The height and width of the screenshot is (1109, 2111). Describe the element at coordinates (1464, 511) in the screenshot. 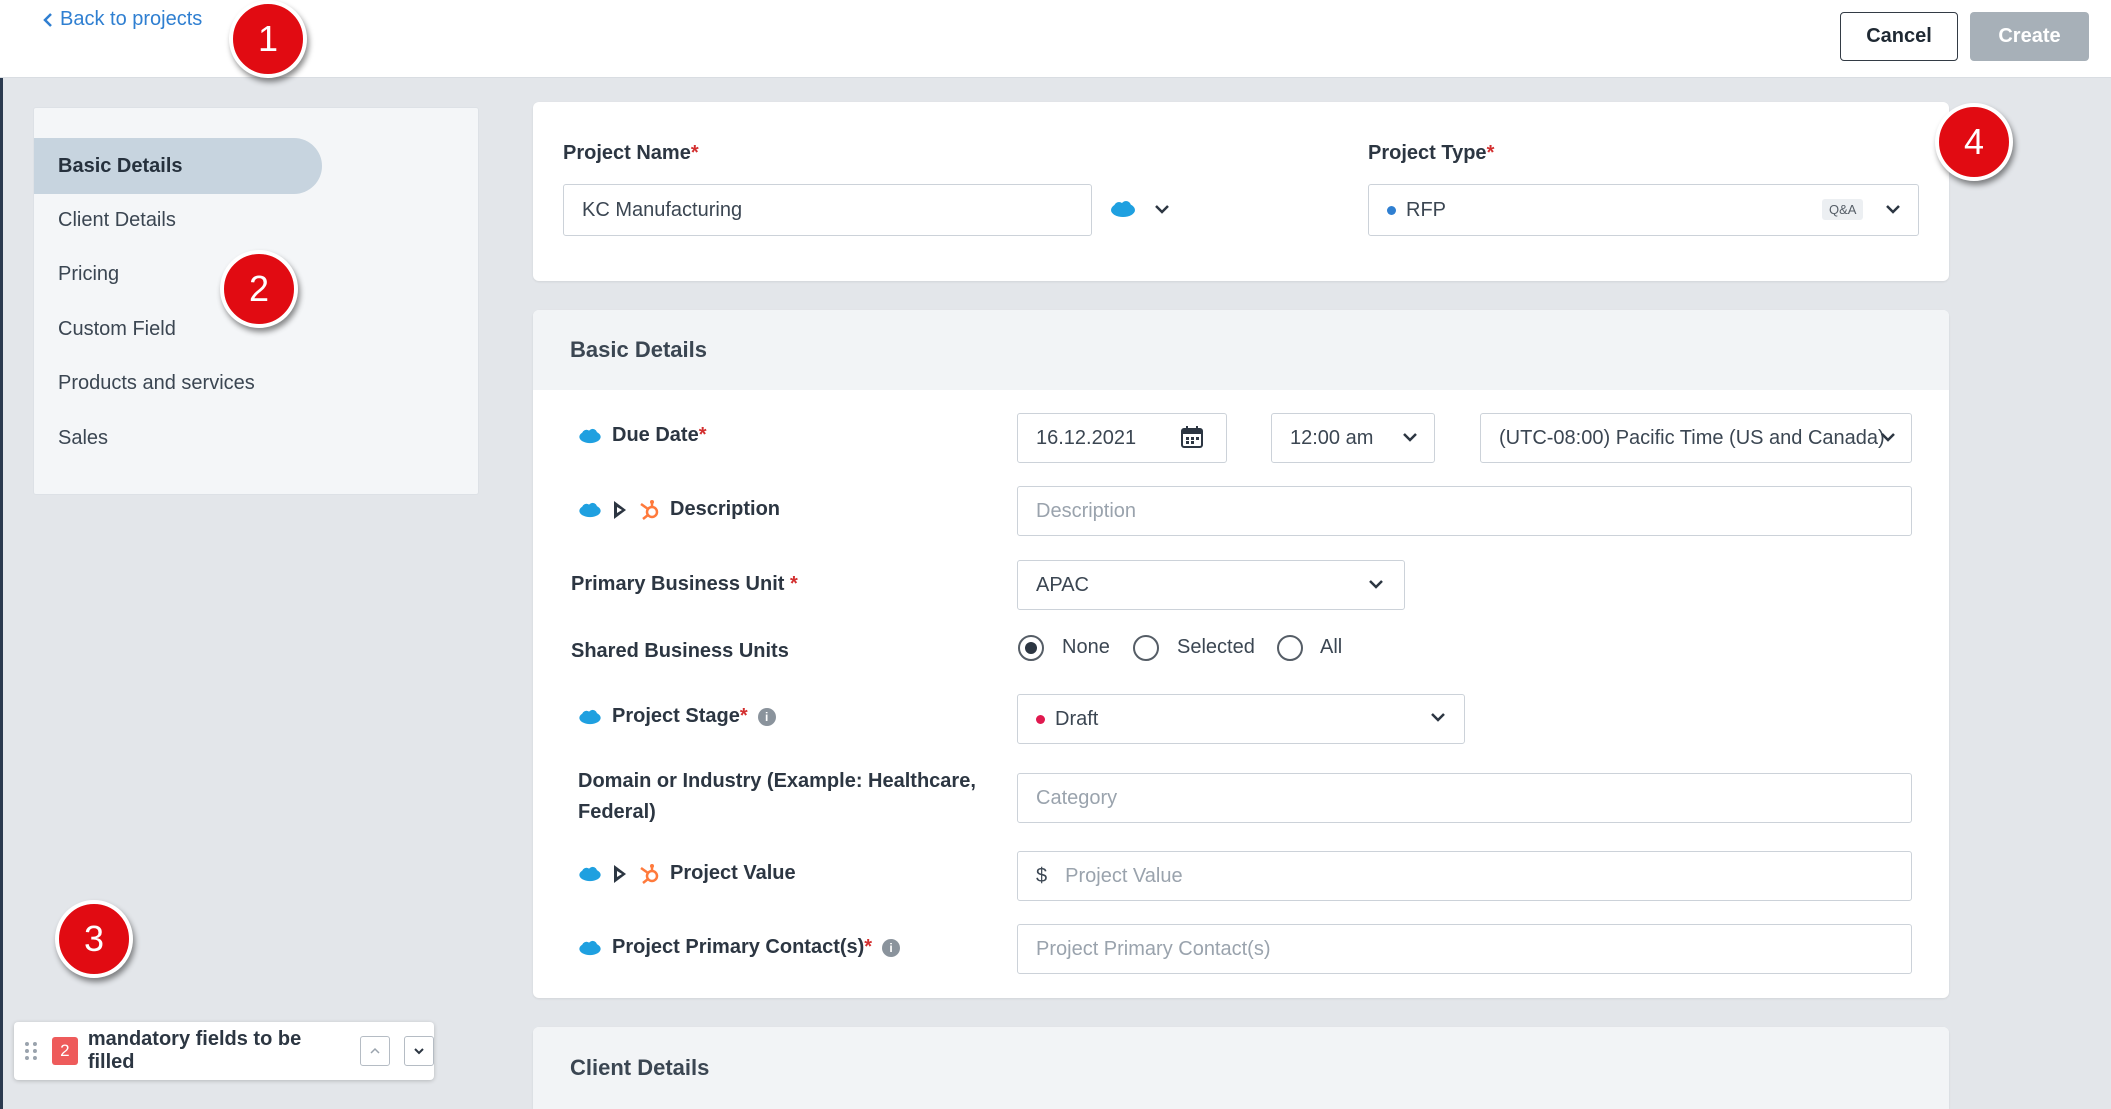

I see `description-input: Description` at that location.